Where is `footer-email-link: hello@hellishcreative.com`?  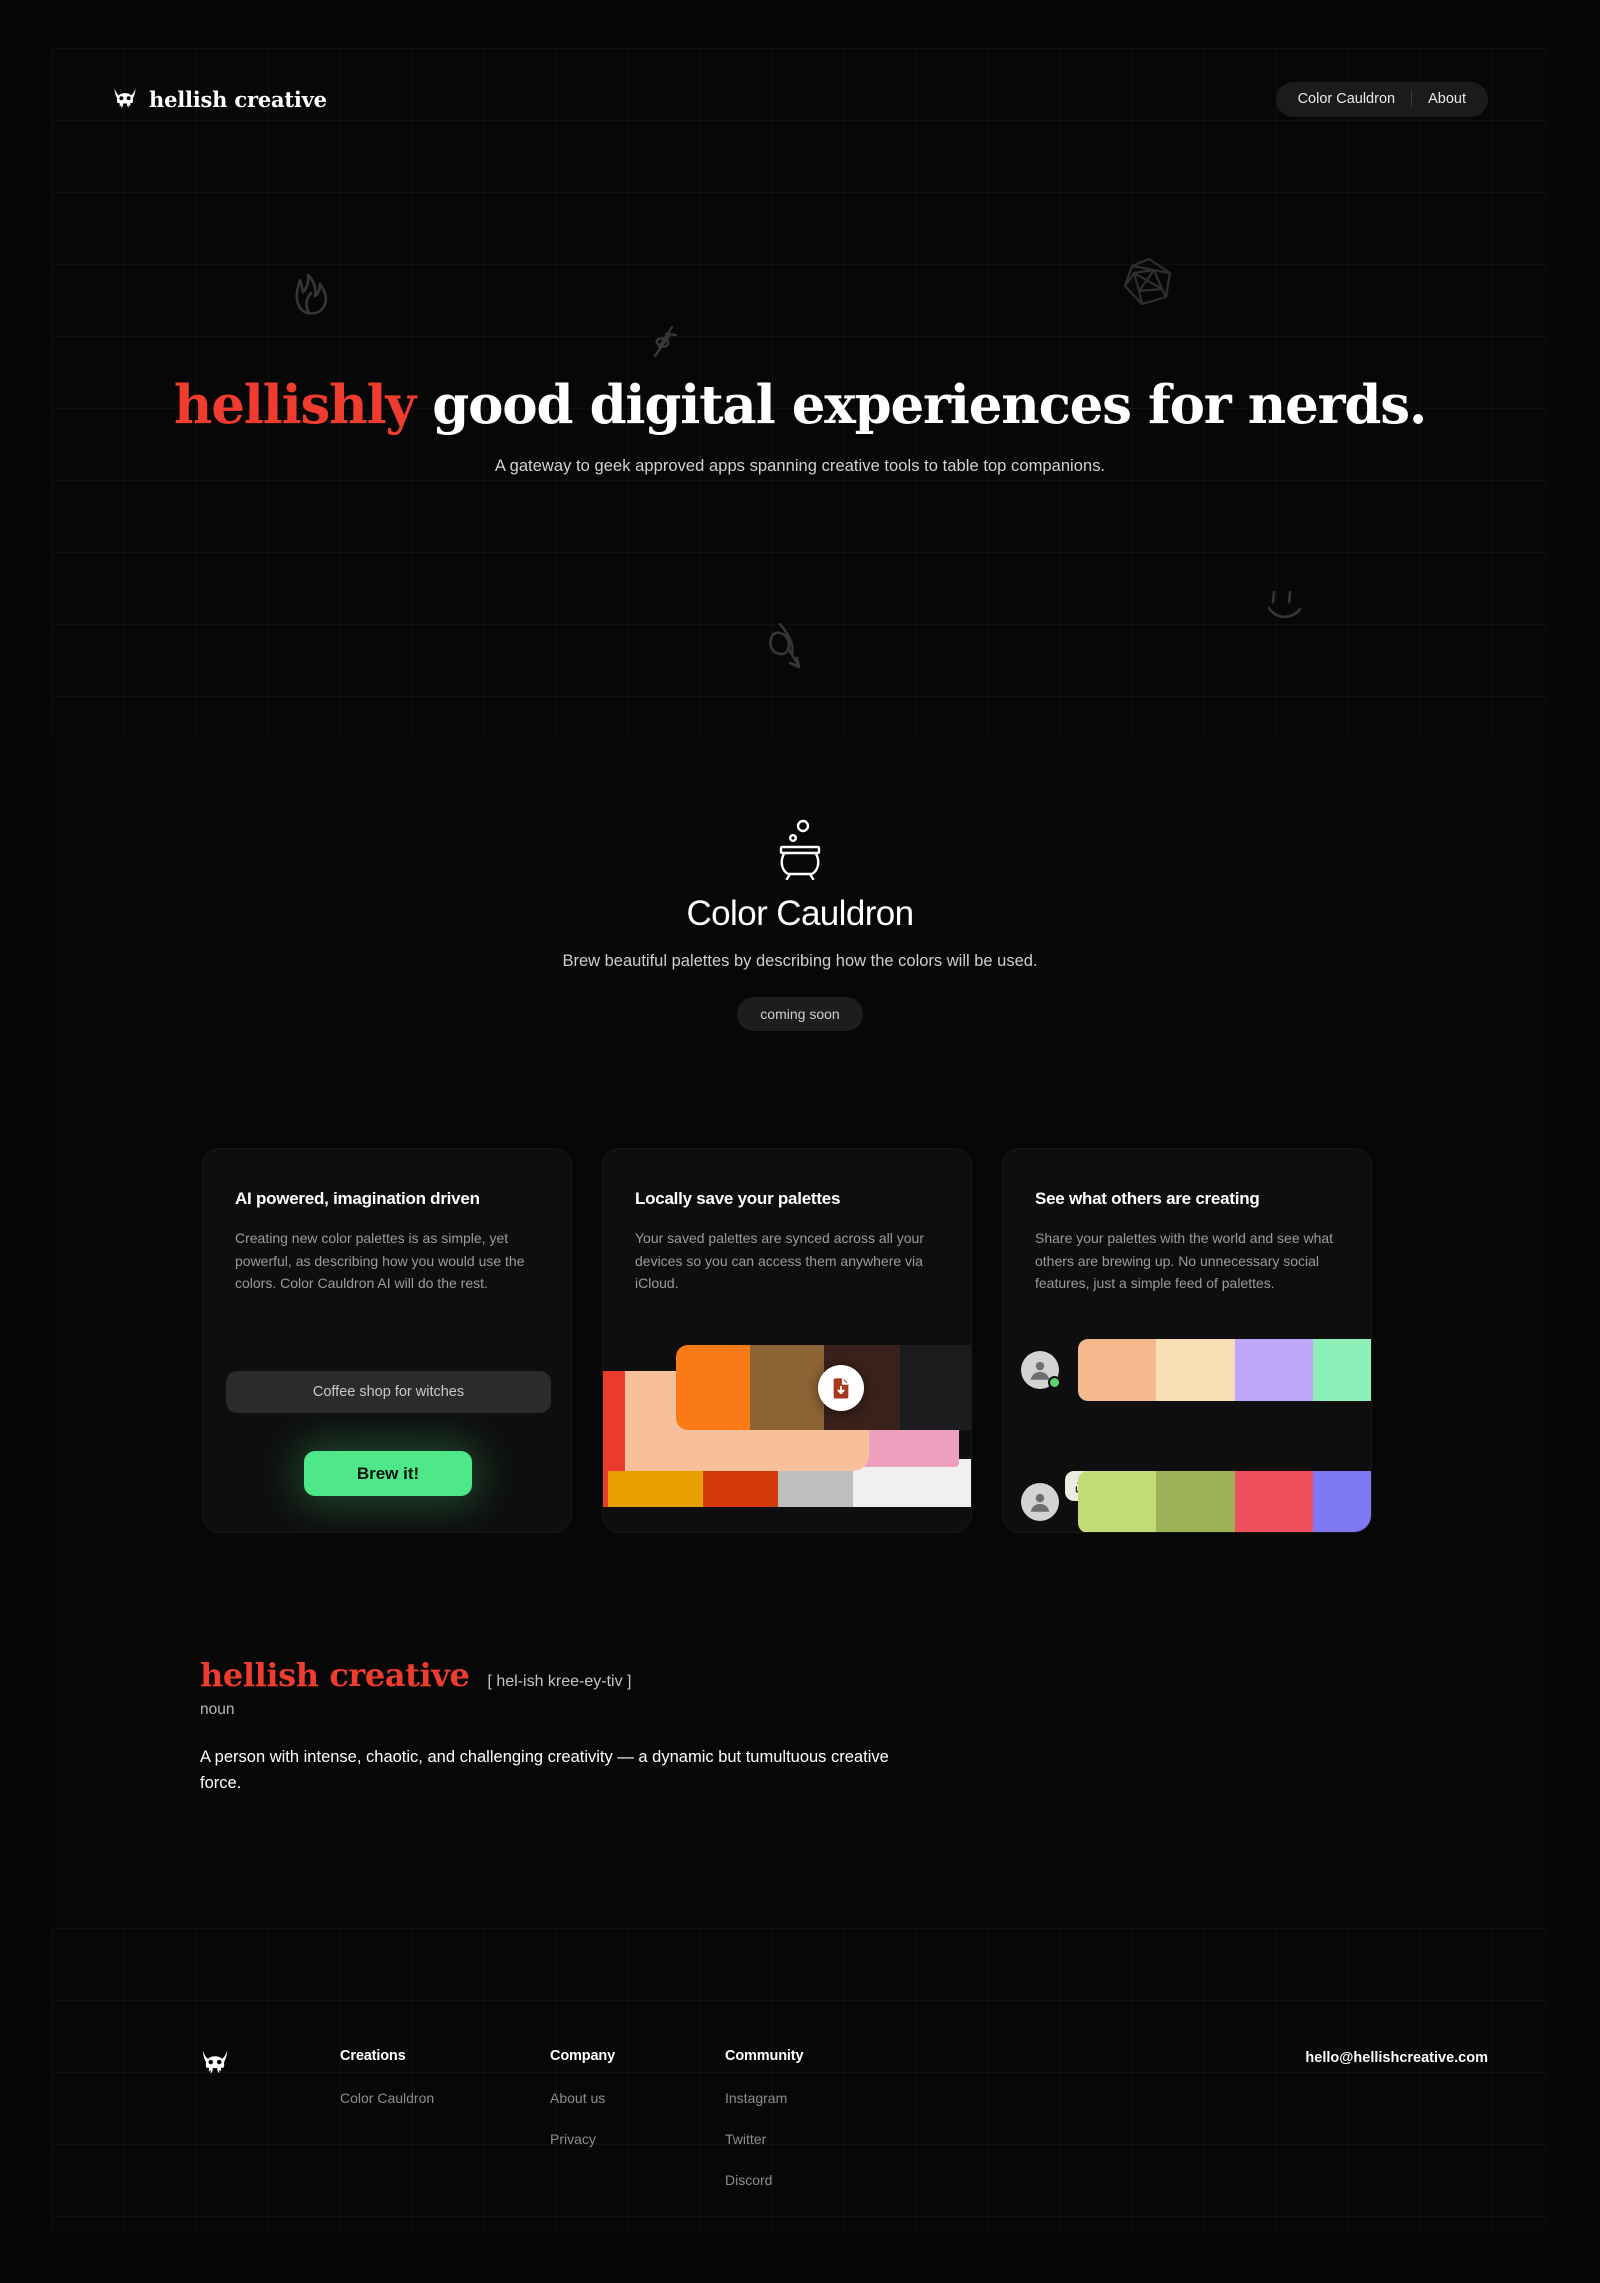
footer-email-link: hello@hellishcreative.com is located at coordinates (1396, 2057).